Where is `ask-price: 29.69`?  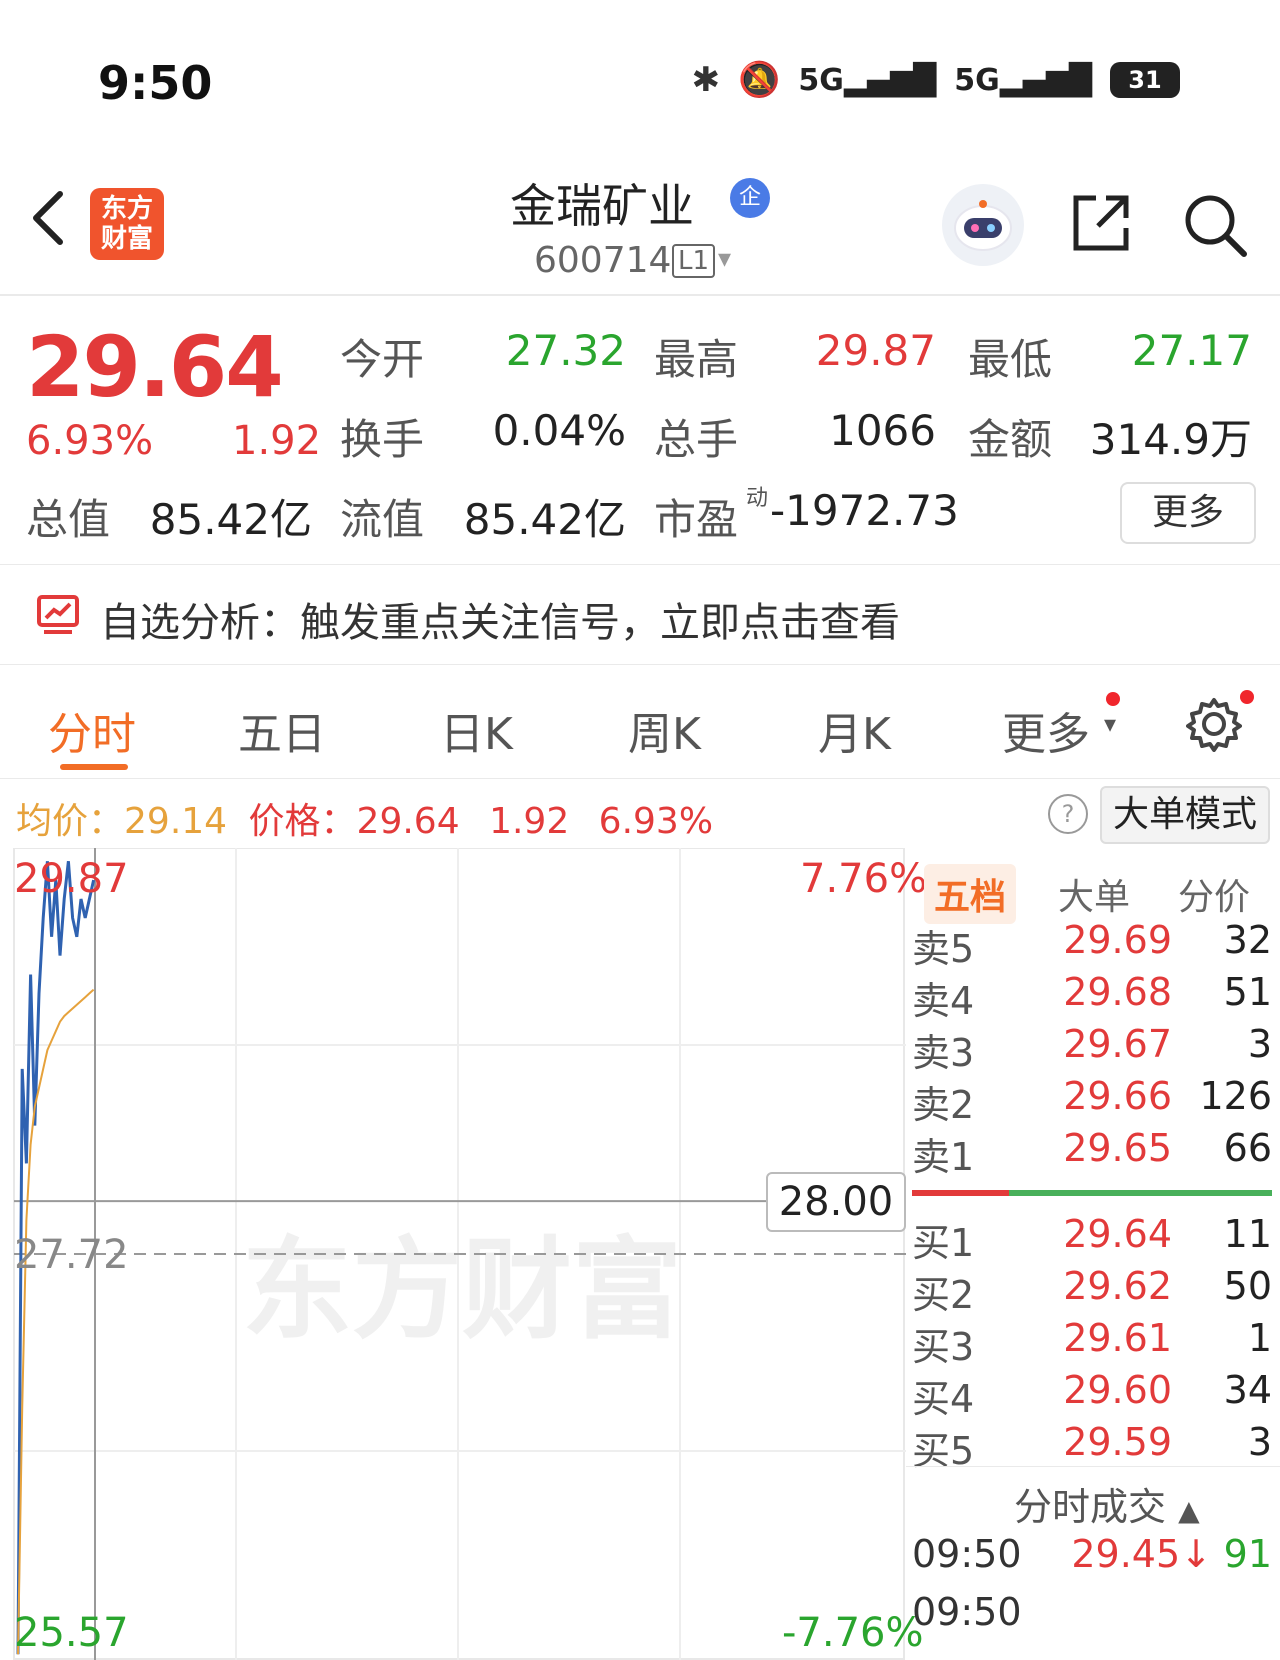 ask-price: 29.69 is located at coordinates (1117, 940).